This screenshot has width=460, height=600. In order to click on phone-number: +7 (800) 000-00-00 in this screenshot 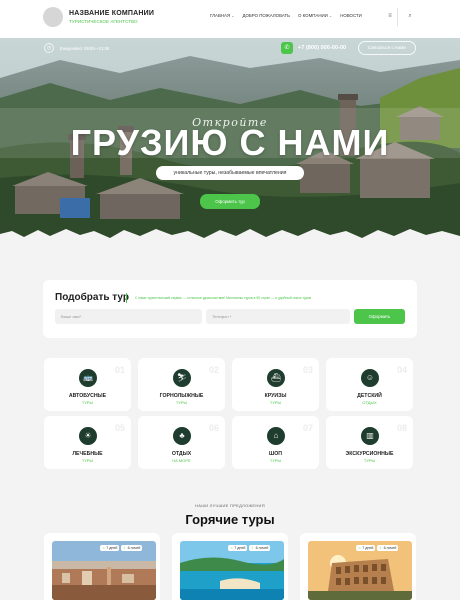, I will do `click(322, 48)`.